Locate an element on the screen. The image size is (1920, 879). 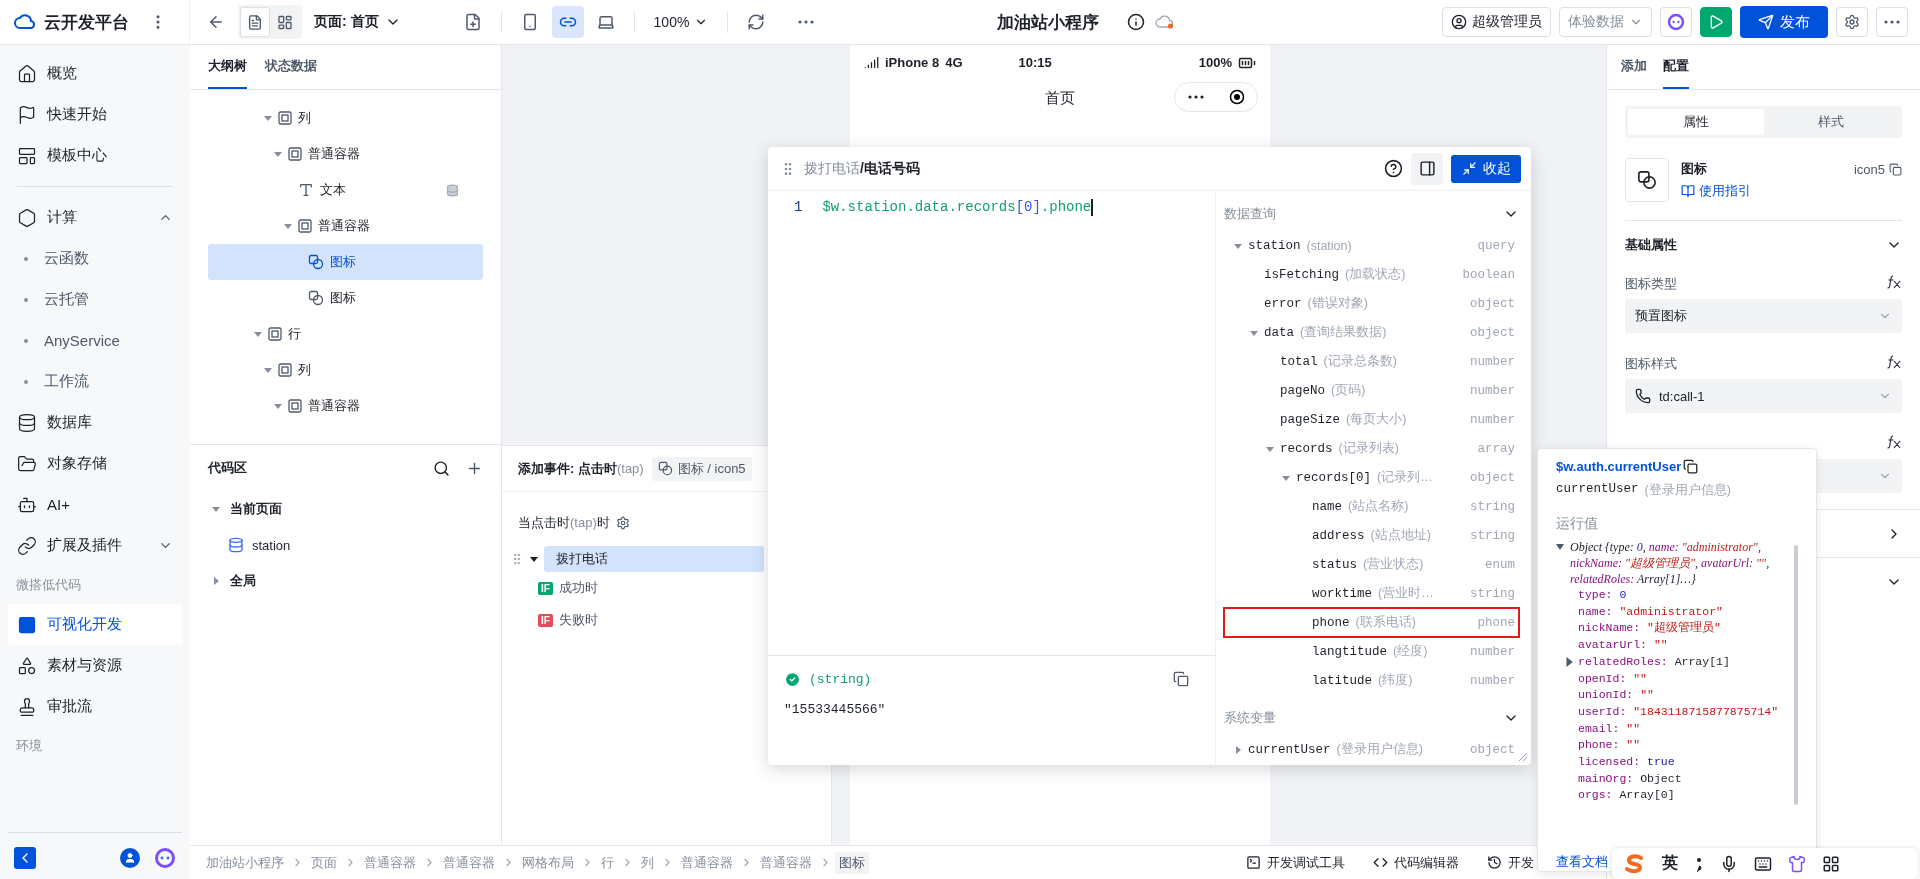
tool-button: 代码编辑器 is located at coordinates (1416, 862).